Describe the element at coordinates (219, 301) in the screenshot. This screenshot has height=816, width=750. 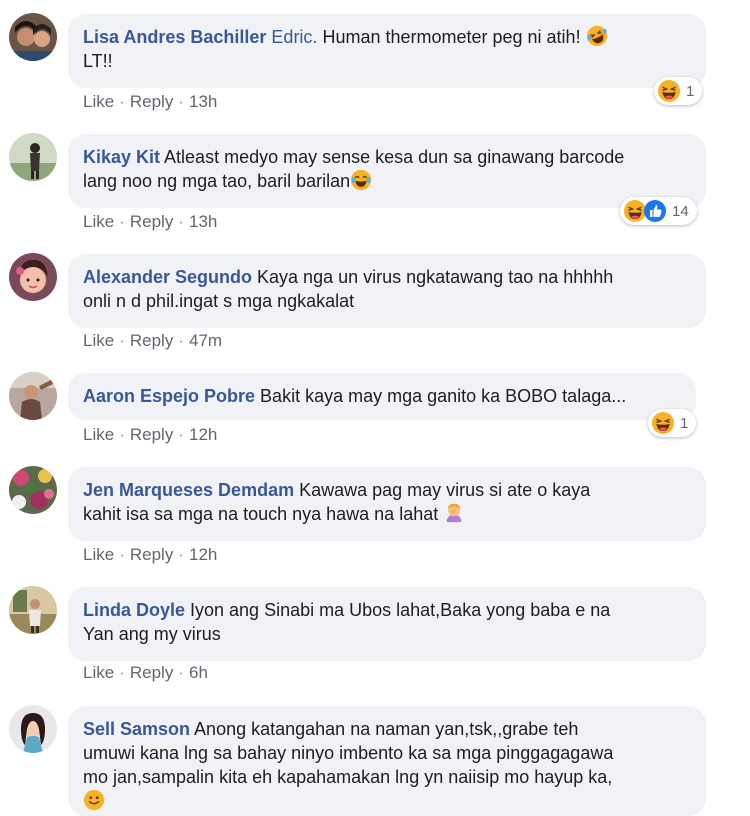
I see `comment-text: onli n d phil.ingat s mga ngkakalat` at that location.